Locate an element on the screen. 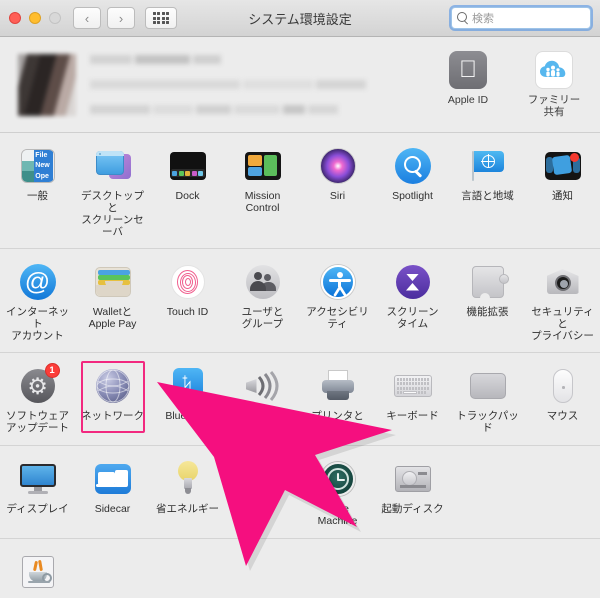  bluetooth-icon: ᛪ is located at coordinates (188, 386).